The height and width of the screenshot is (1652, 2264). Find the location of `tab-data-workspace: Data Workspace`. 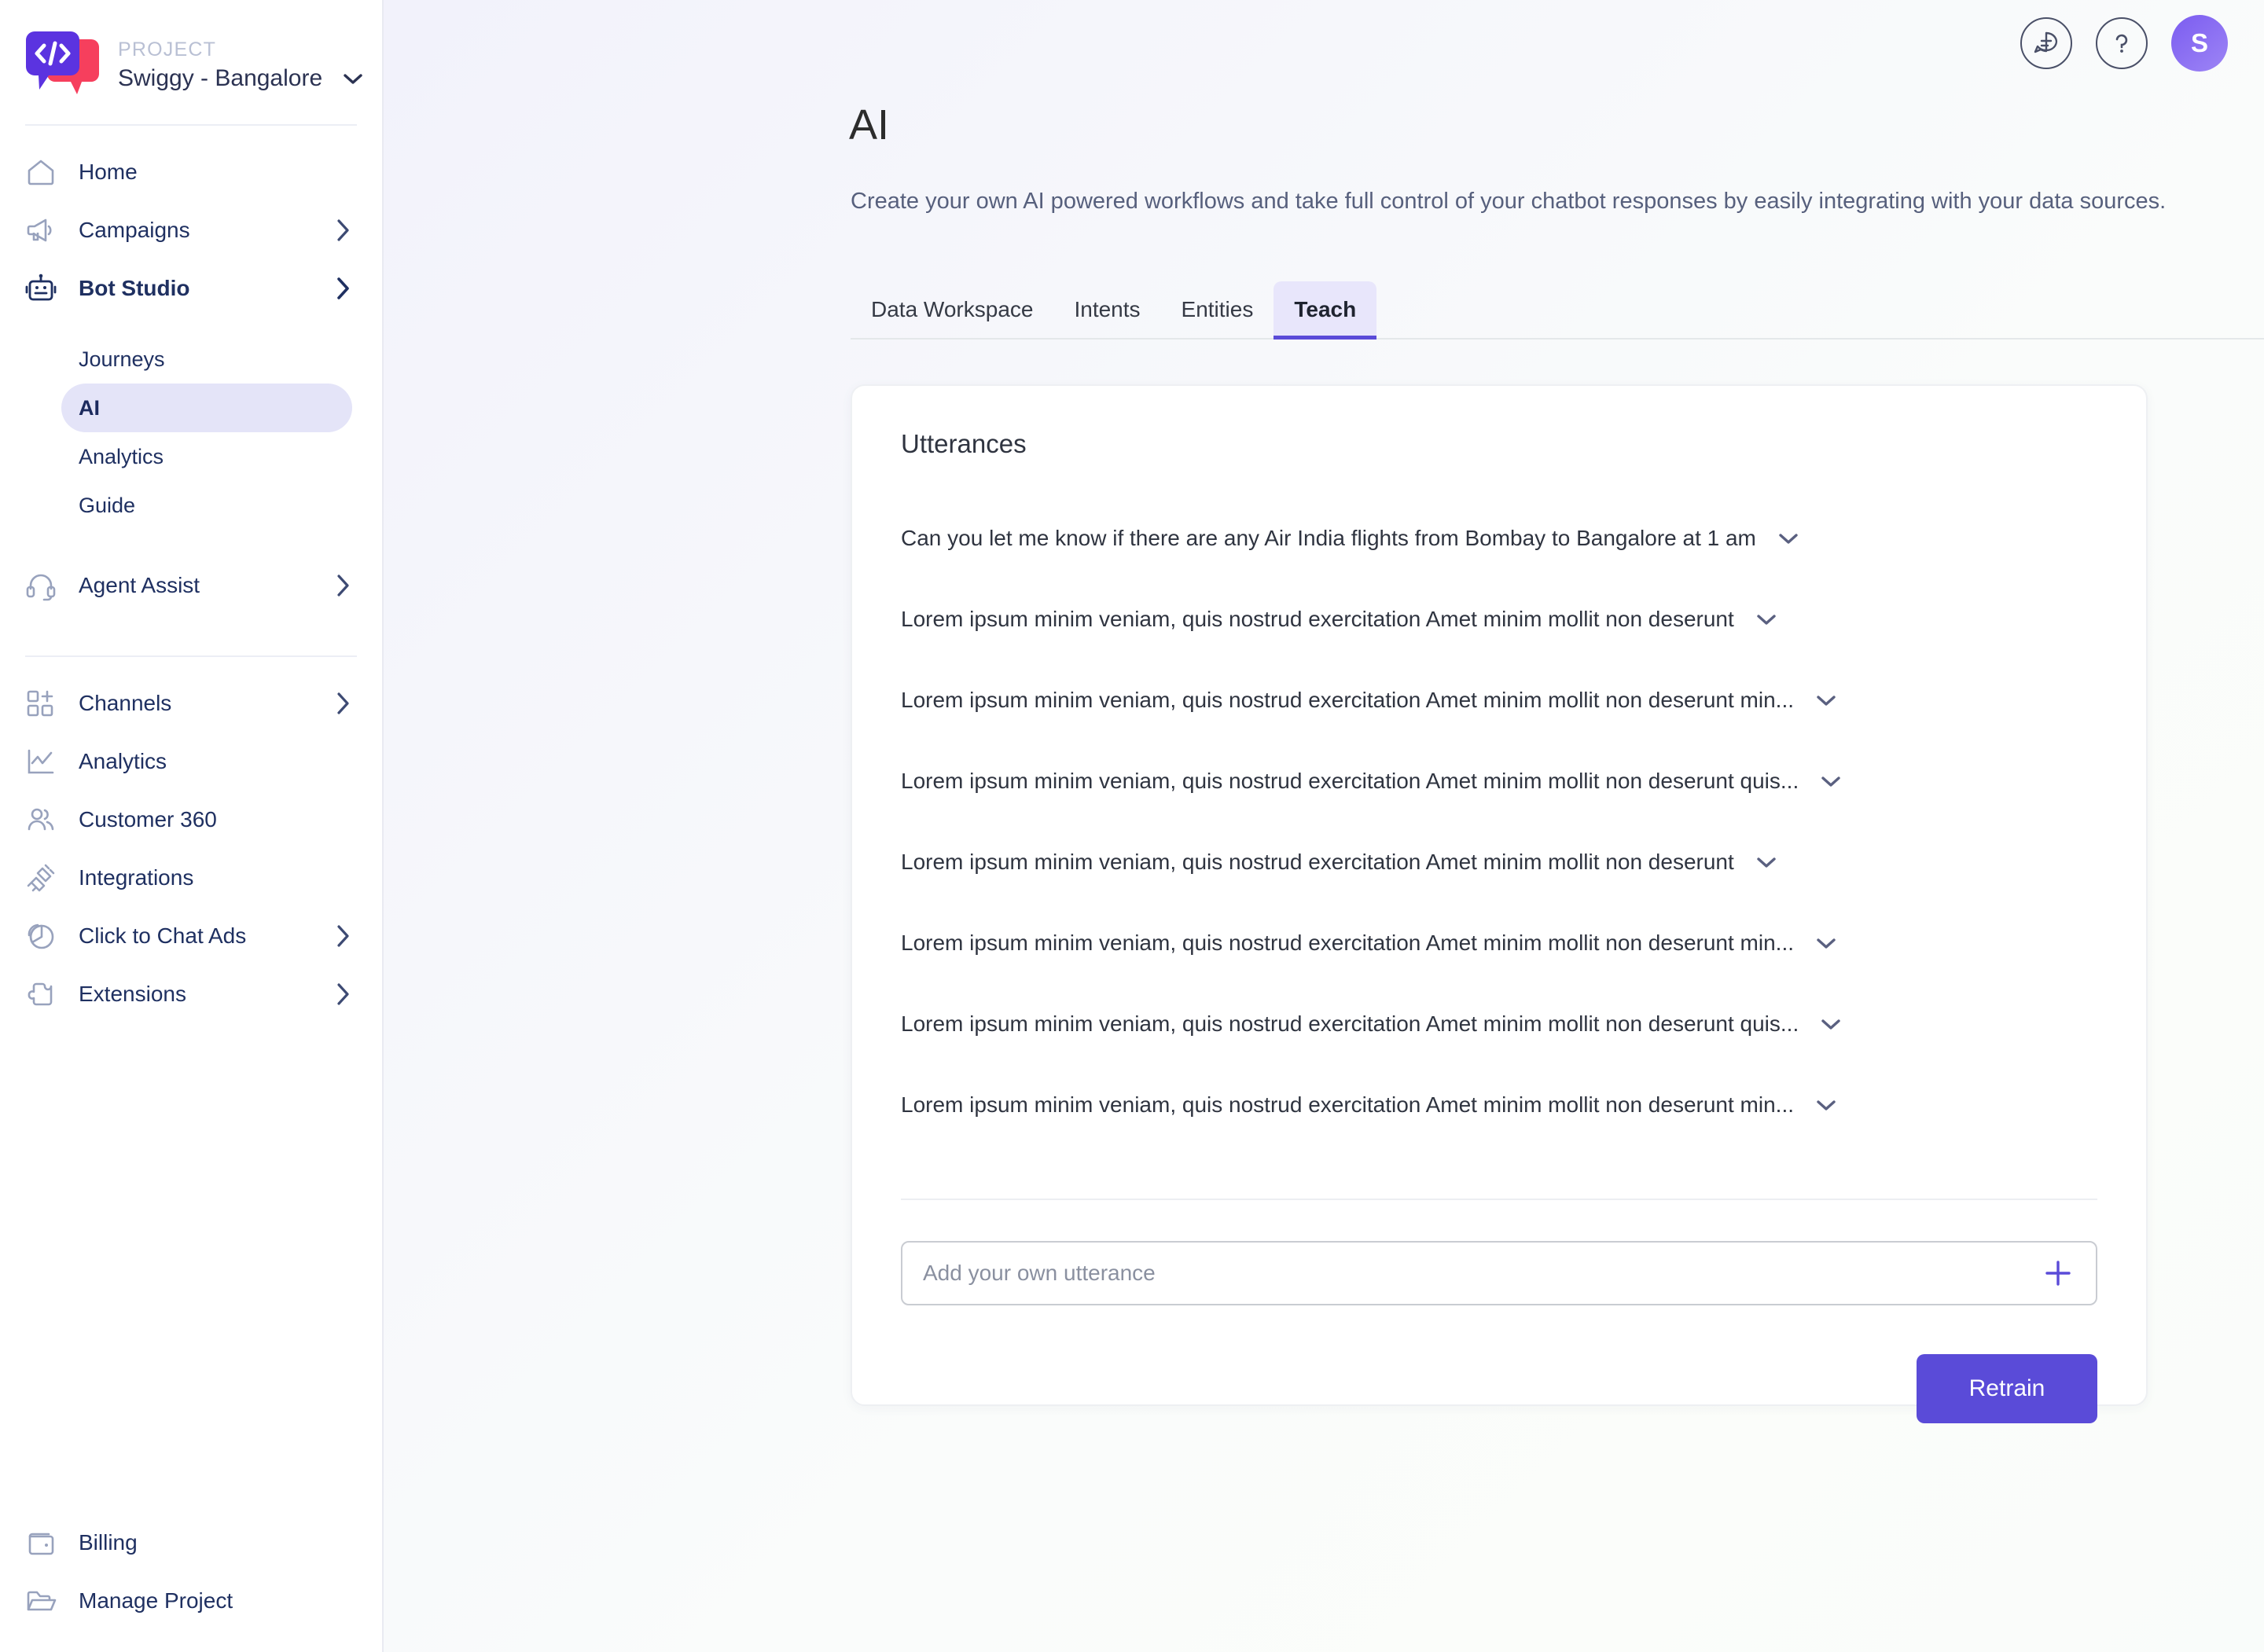

tab-data-workspace: Data Workspace is located at coordinates (952, 309).